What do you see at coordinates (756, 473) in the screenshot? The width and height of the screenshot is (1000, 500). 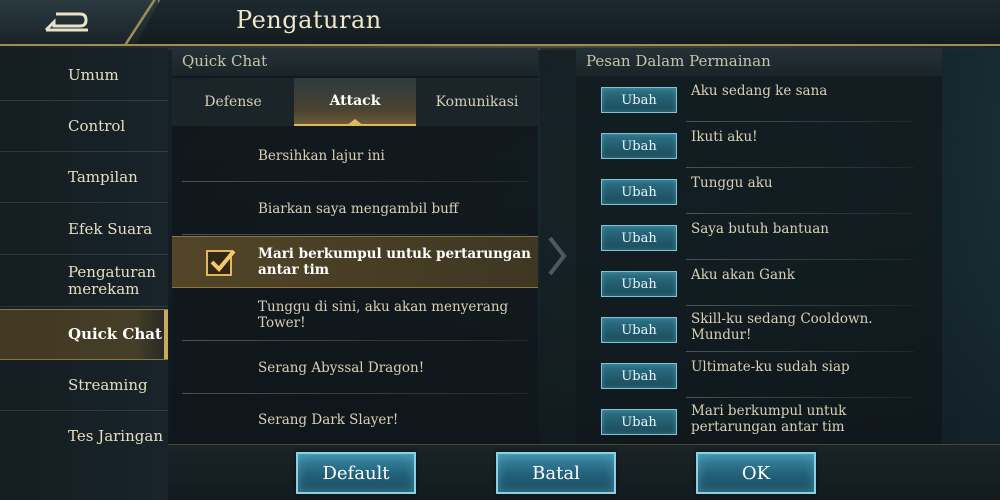 I see `ok-button: OK` at bounding box center [756, 473].